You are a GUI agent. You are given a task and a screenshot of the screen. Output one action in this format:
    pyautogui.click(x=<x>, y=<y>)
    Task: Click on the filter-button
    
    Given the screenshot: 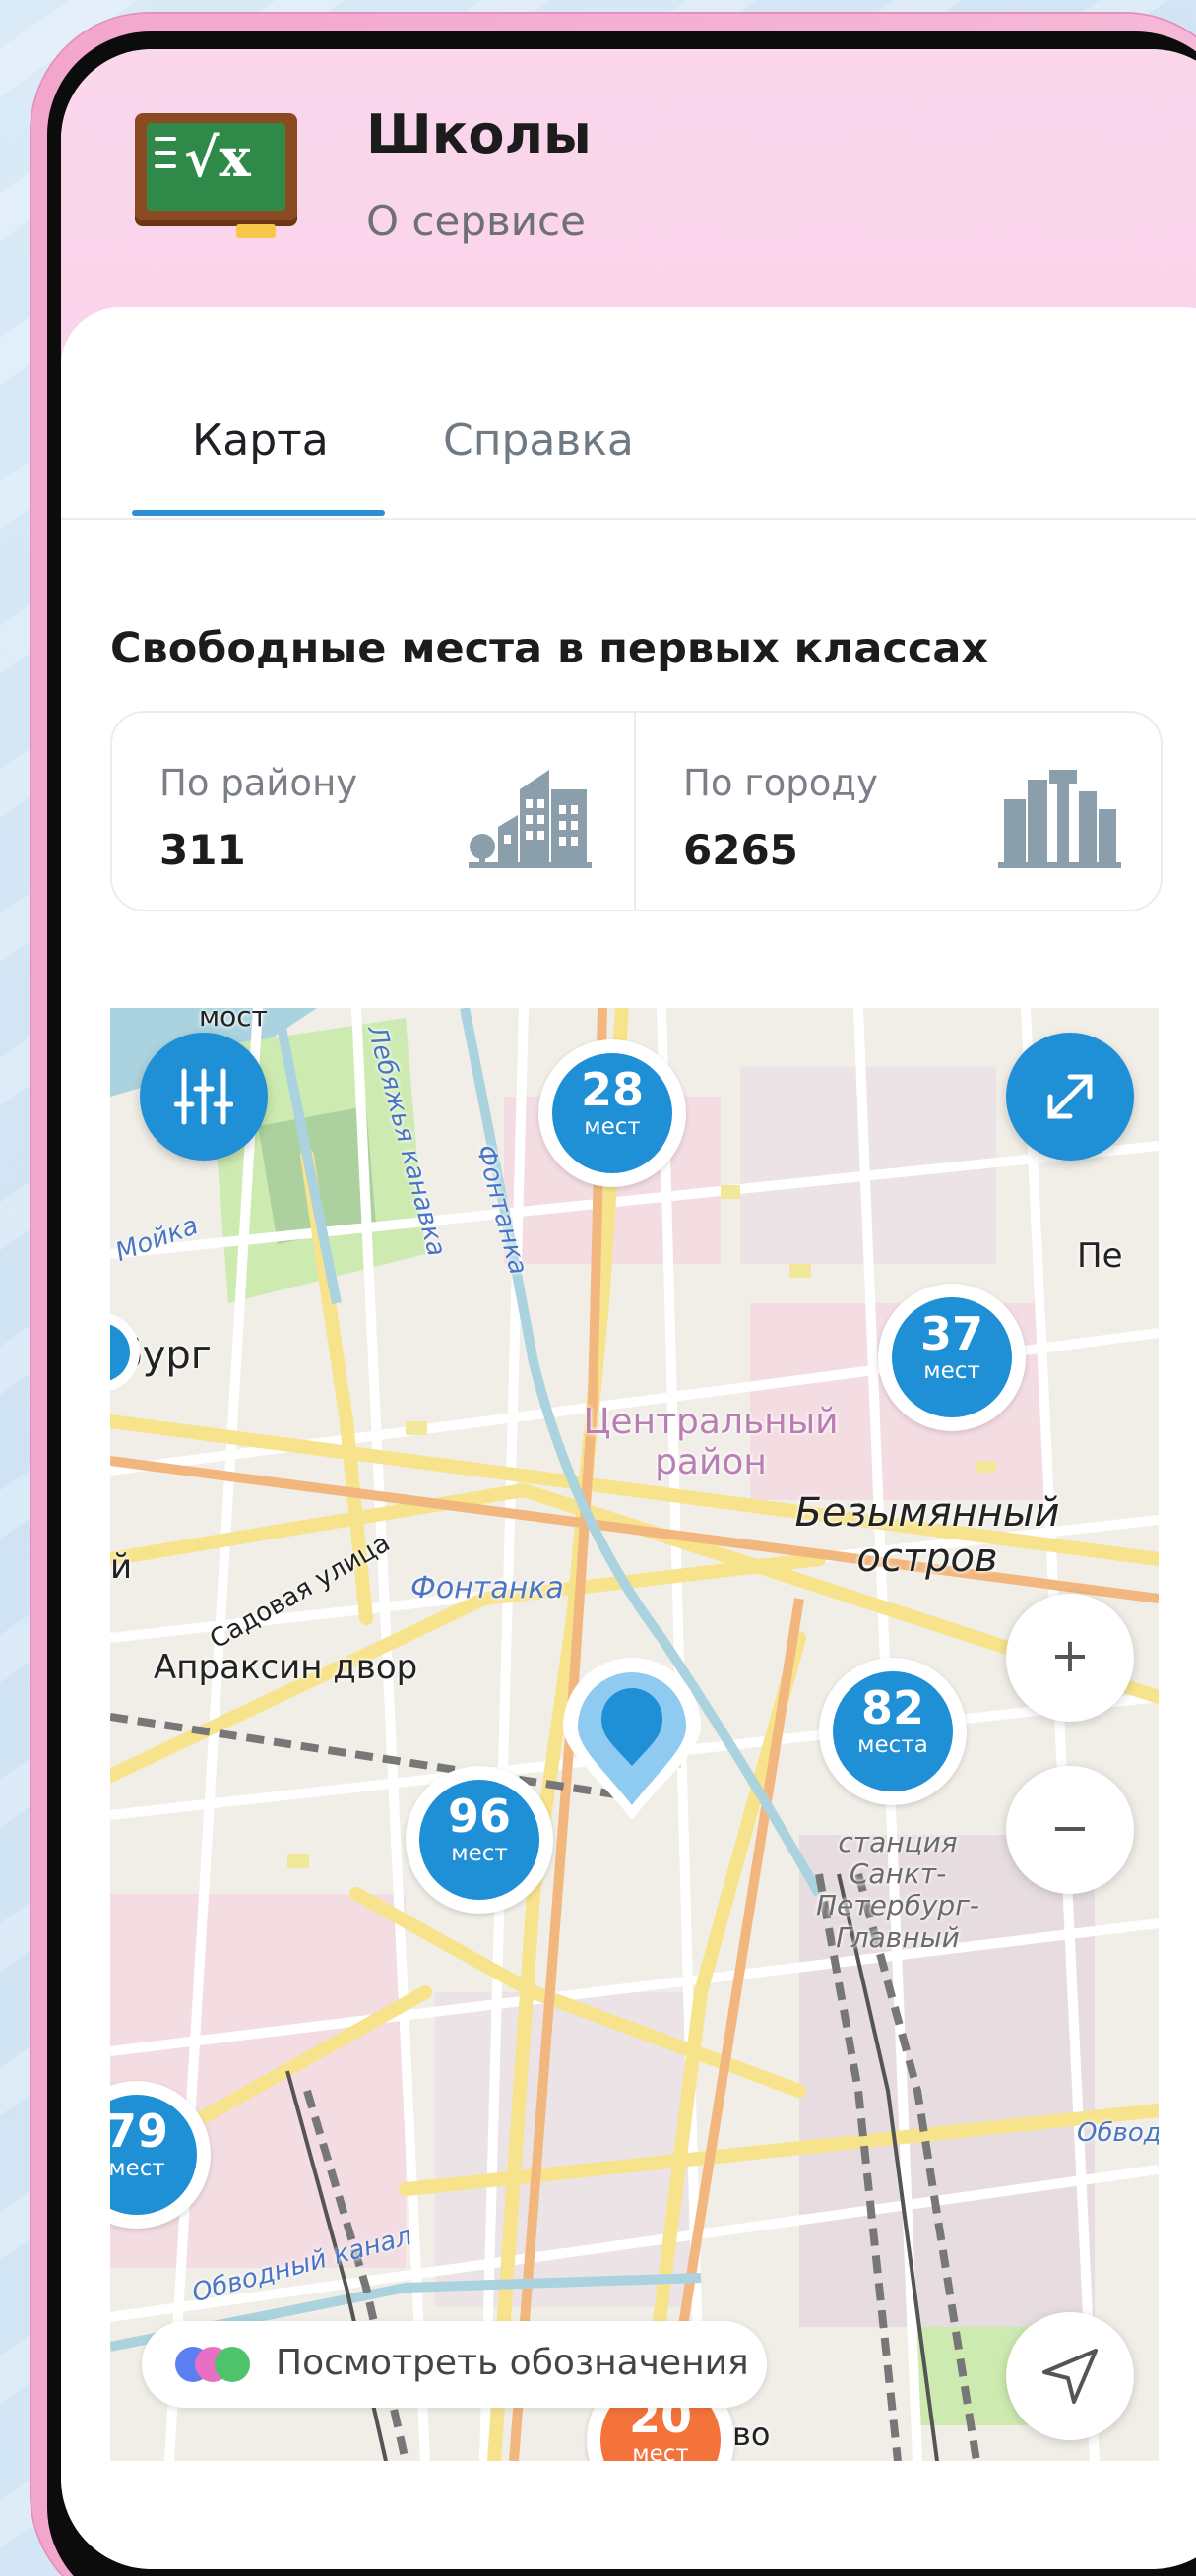 What is the action you would take?
    pyautogui.click(x=204, y=1097)
    